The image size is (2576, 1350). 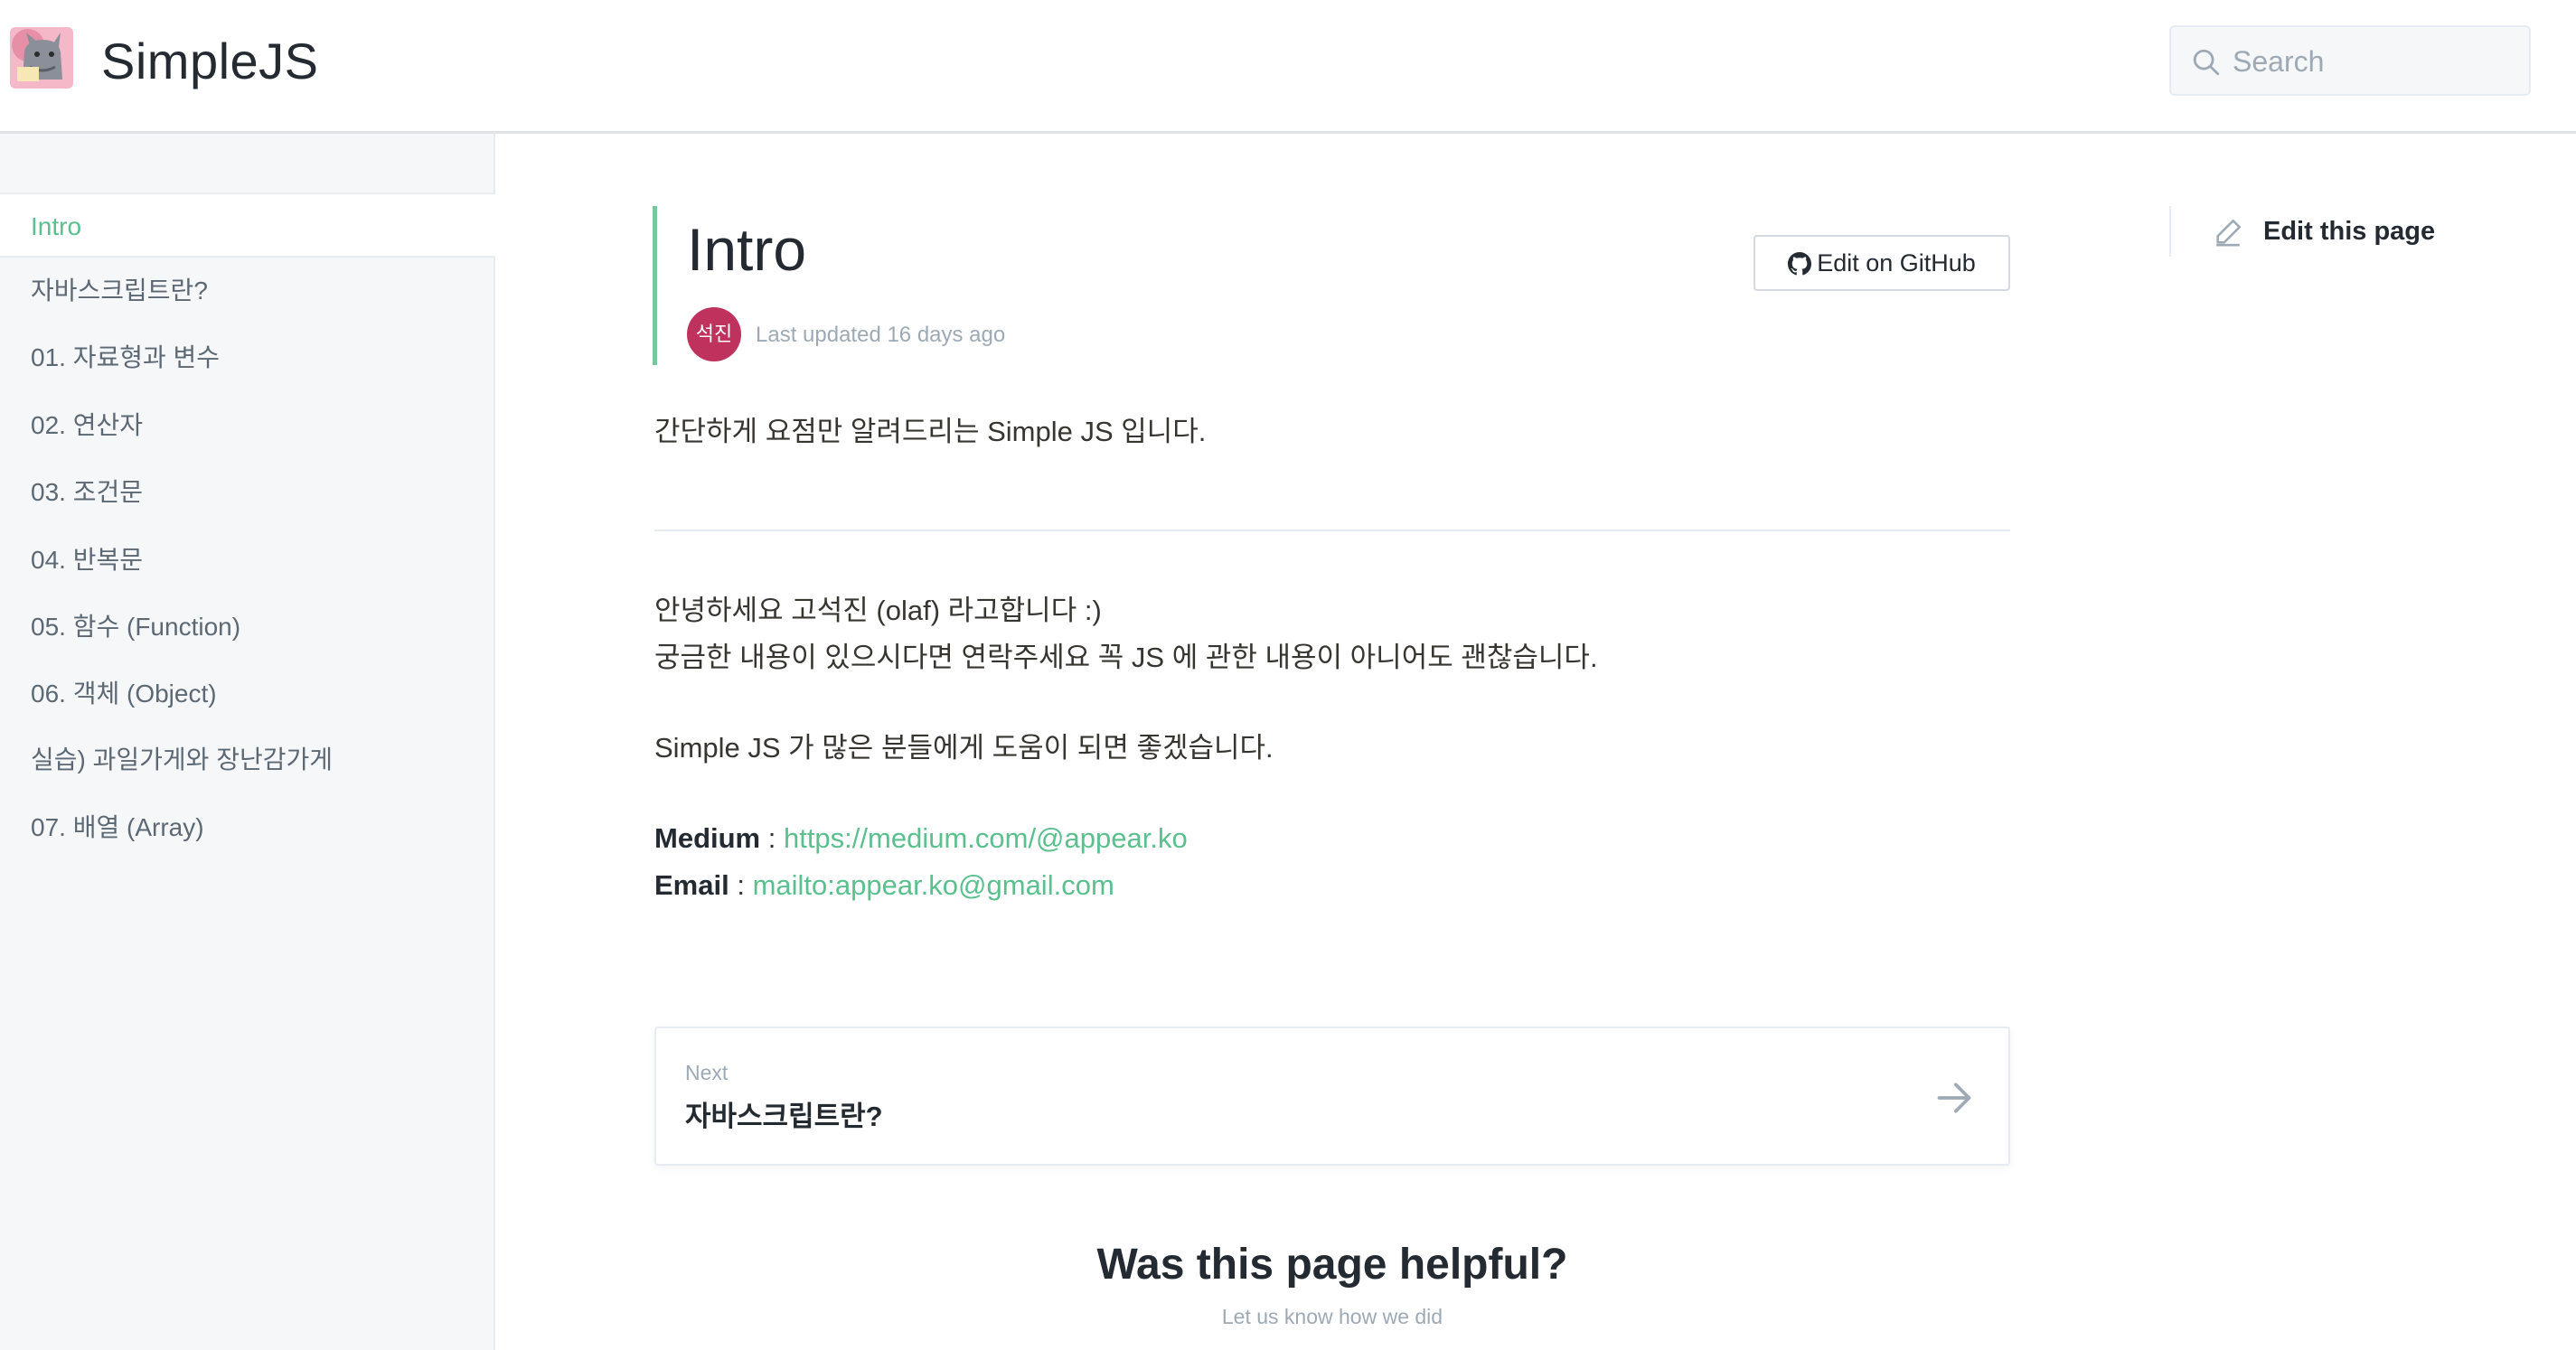 I want to click on medium-link: https://medium.com/@appear.ko, so click(x=986, y=838).